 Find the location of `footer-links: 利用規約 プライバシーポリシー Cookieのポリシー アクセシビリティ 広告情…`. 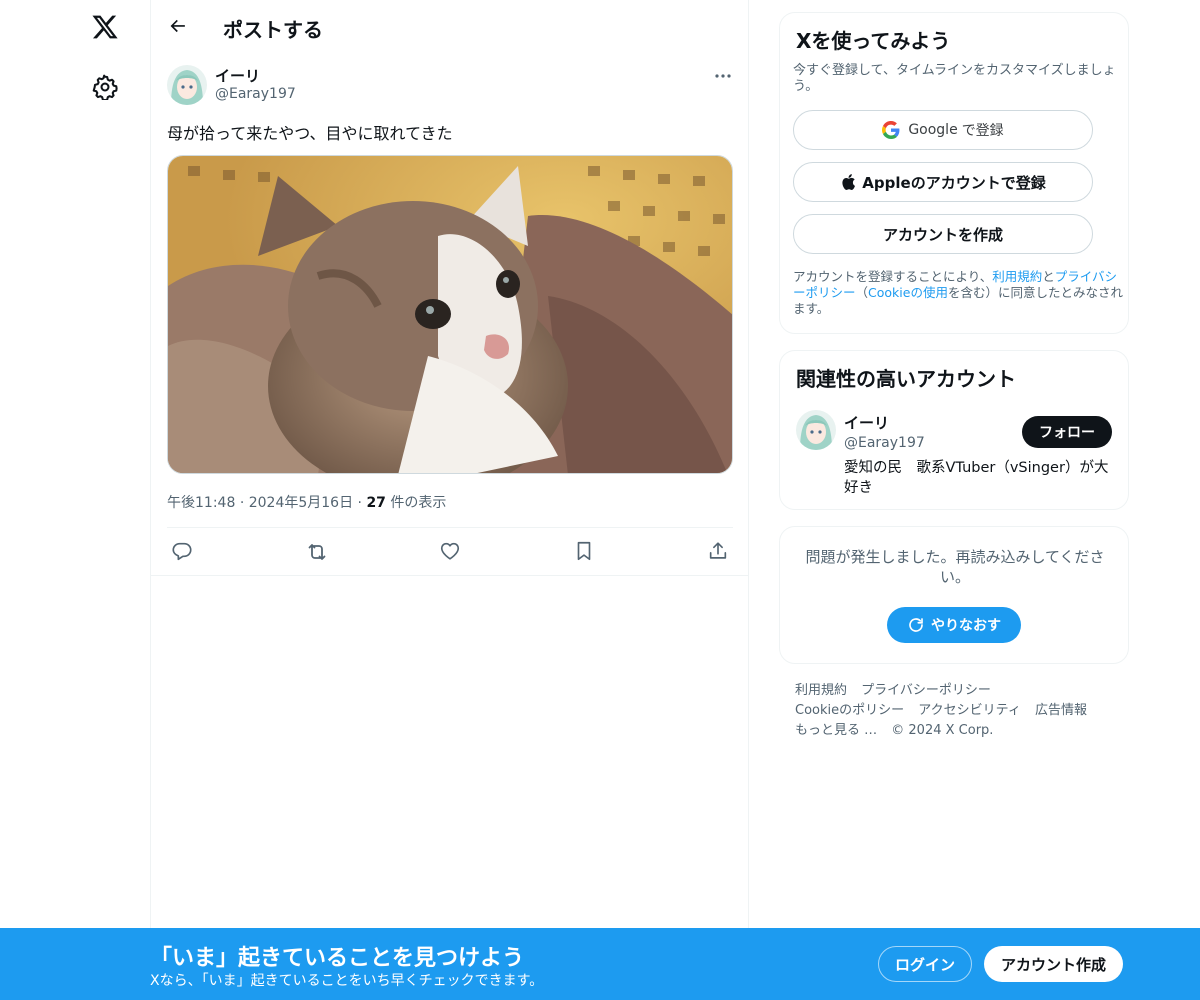

footer-links: 利用規約 プライバシーポリシー Cookieのポリシー アクセシビリティ 広告情… is located at coordinates (955, 711).